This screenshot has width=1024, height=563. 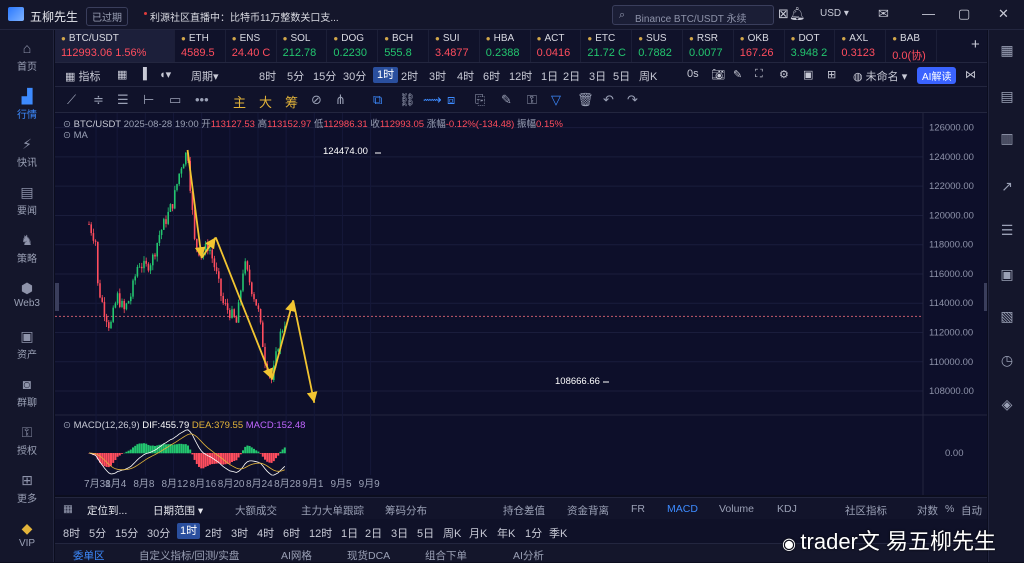 What do you see at coordinates (27, 106) in the screenshot?
I see `nav-item-1: ▟行情` at bounding box center [27, 106].